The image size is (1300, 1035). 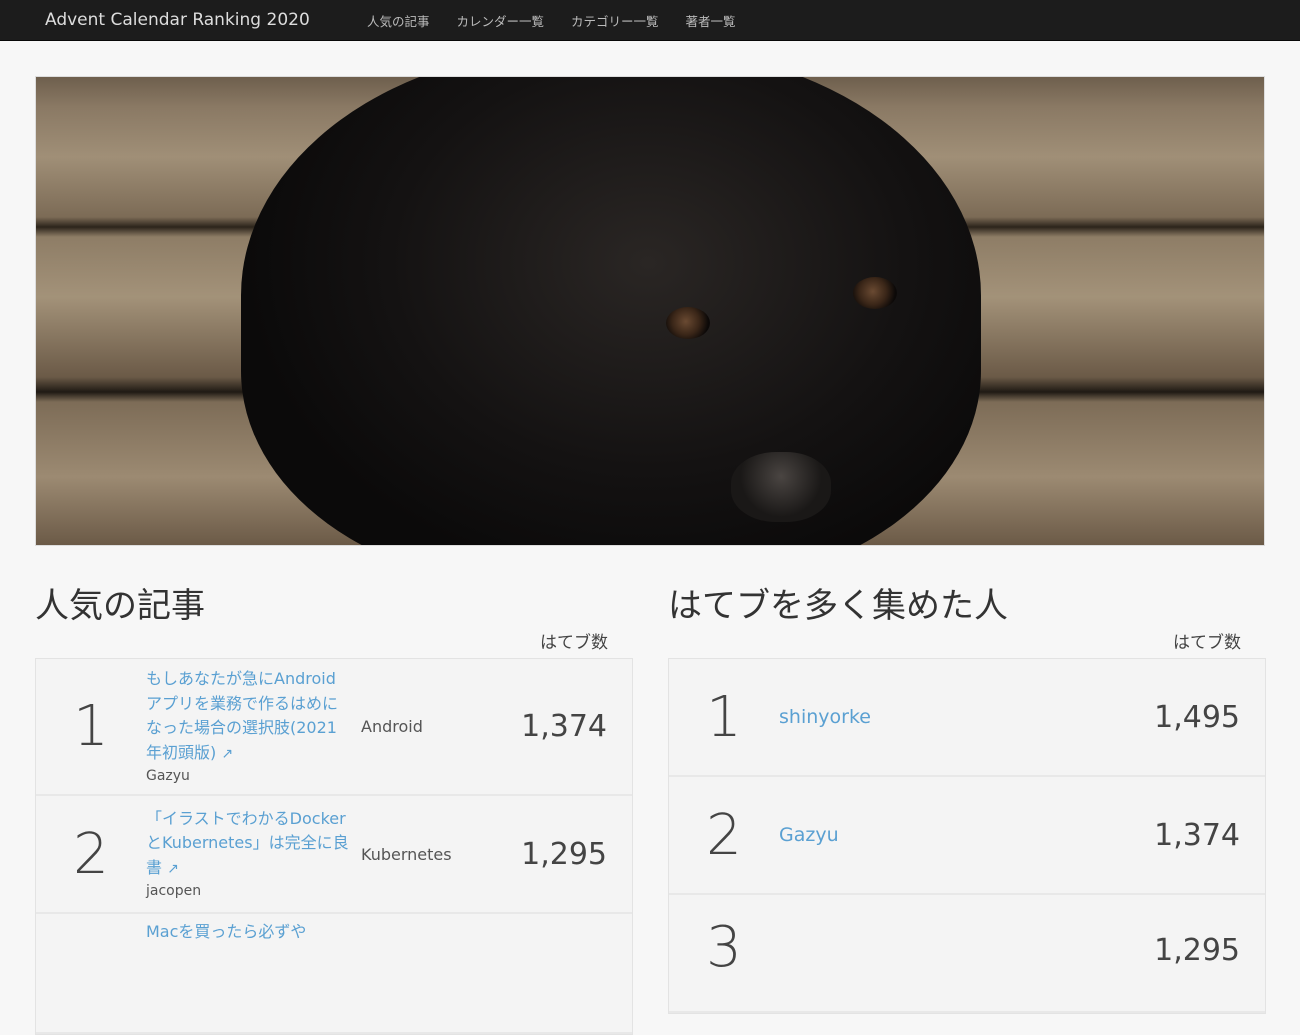 I want to click on nav-popular-articles: 人気の記事, so click(x=398, y=20).